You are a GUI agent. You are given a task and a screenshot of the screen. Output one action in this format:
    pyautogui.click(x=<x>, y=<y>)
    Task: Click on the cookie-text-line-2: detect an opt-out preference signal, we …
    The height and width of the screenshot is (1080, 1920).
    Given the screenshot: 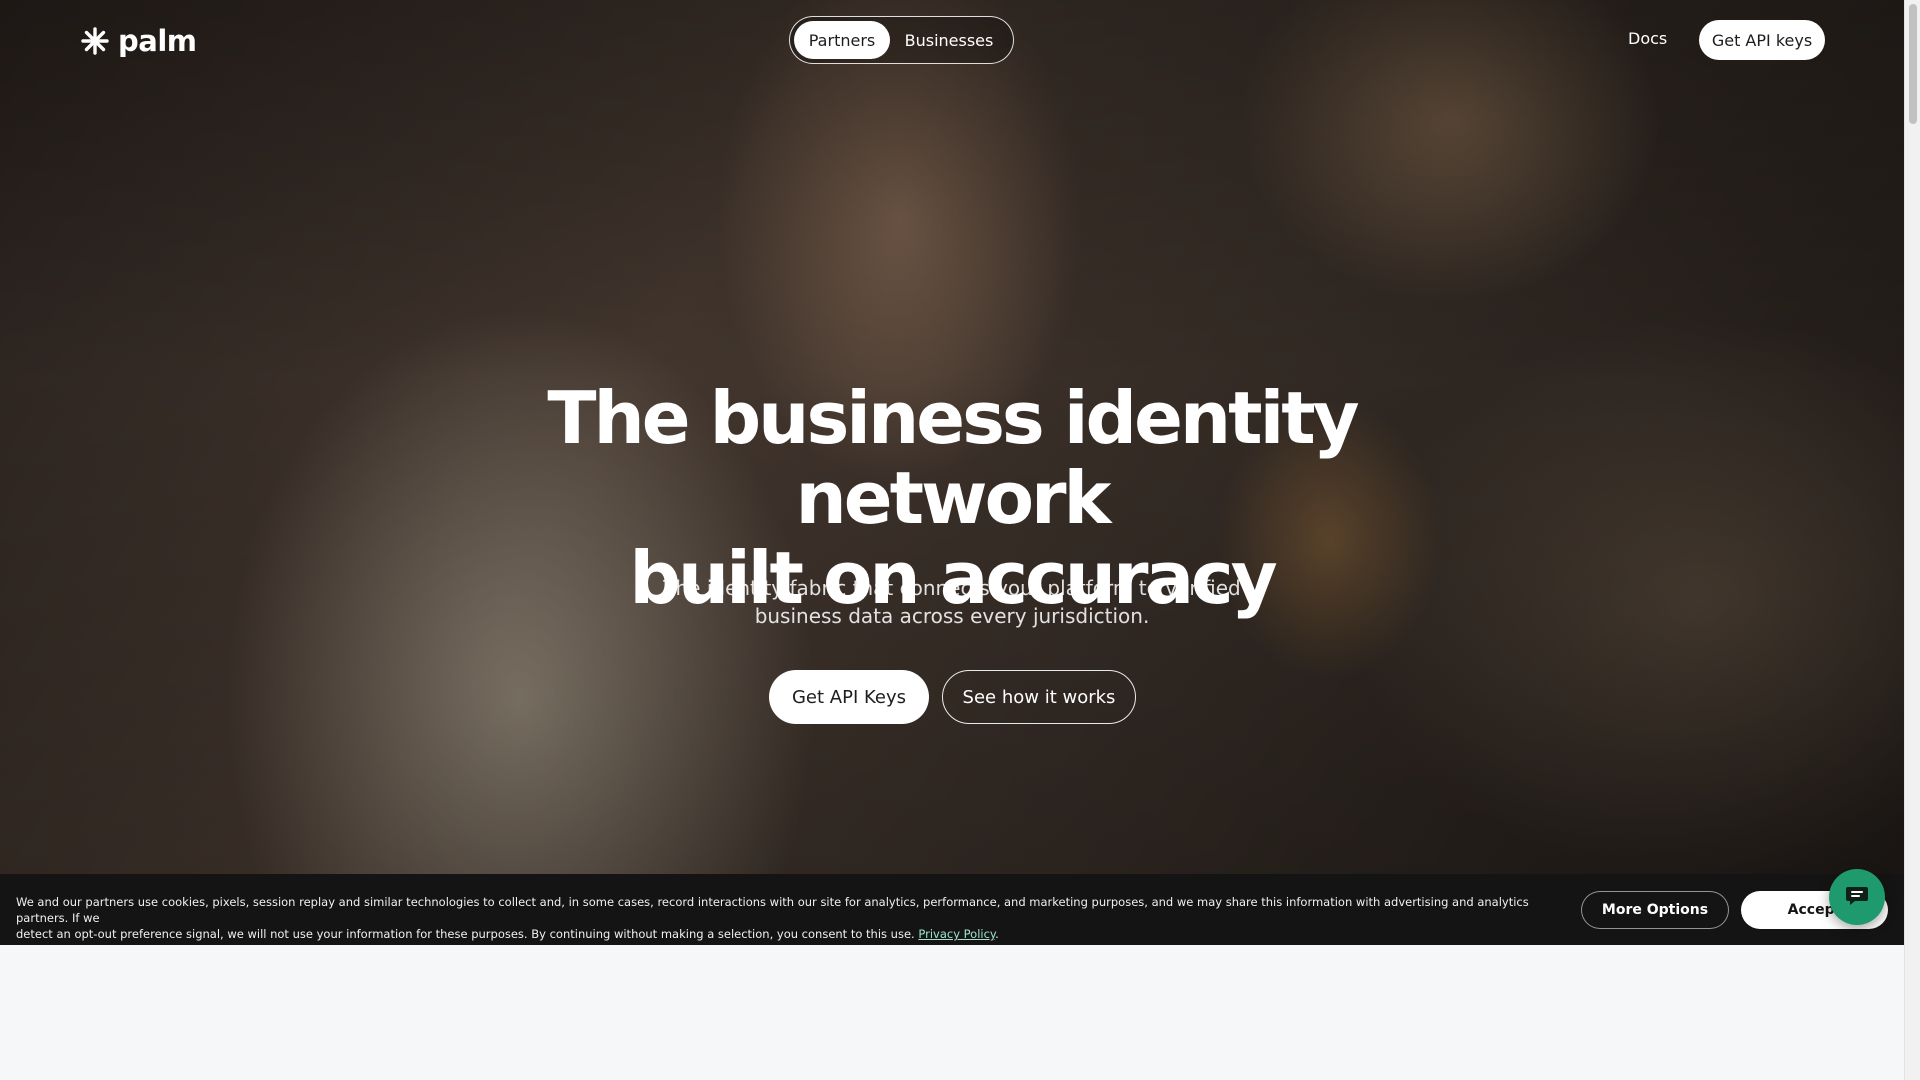 What is the action you would take?
    pyautogui.click(x=465, y=934)
    